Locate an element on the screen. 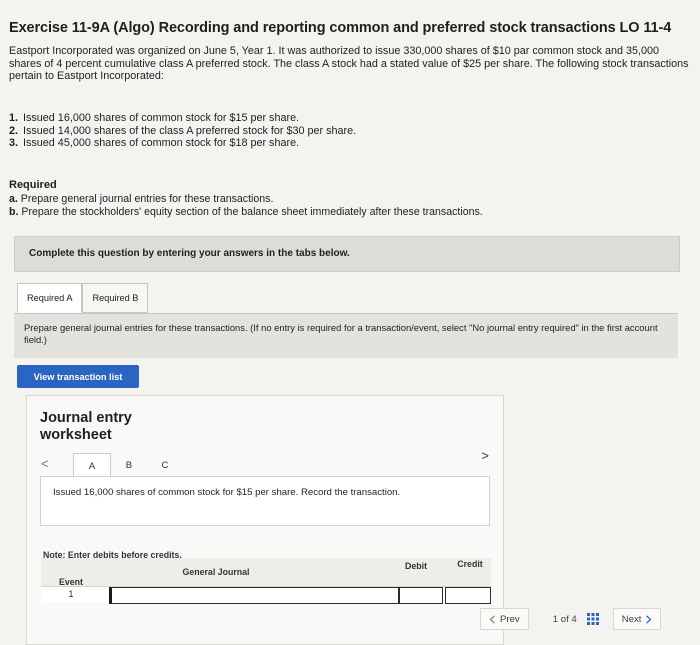 The width and height of the screenshot is (700, 645). table-row: 1 is located at coordinates (266, 595).